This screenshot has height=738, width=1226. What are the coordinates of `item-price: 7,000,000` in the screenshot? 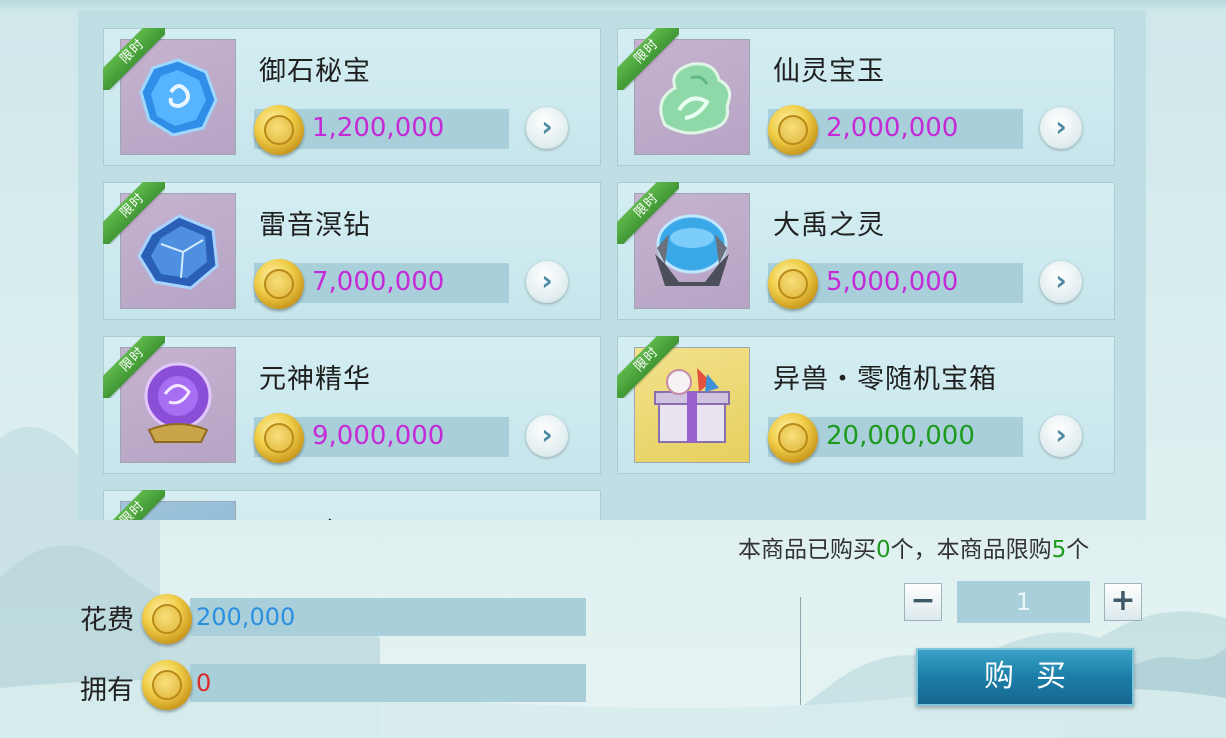 It's located at (378, 282).